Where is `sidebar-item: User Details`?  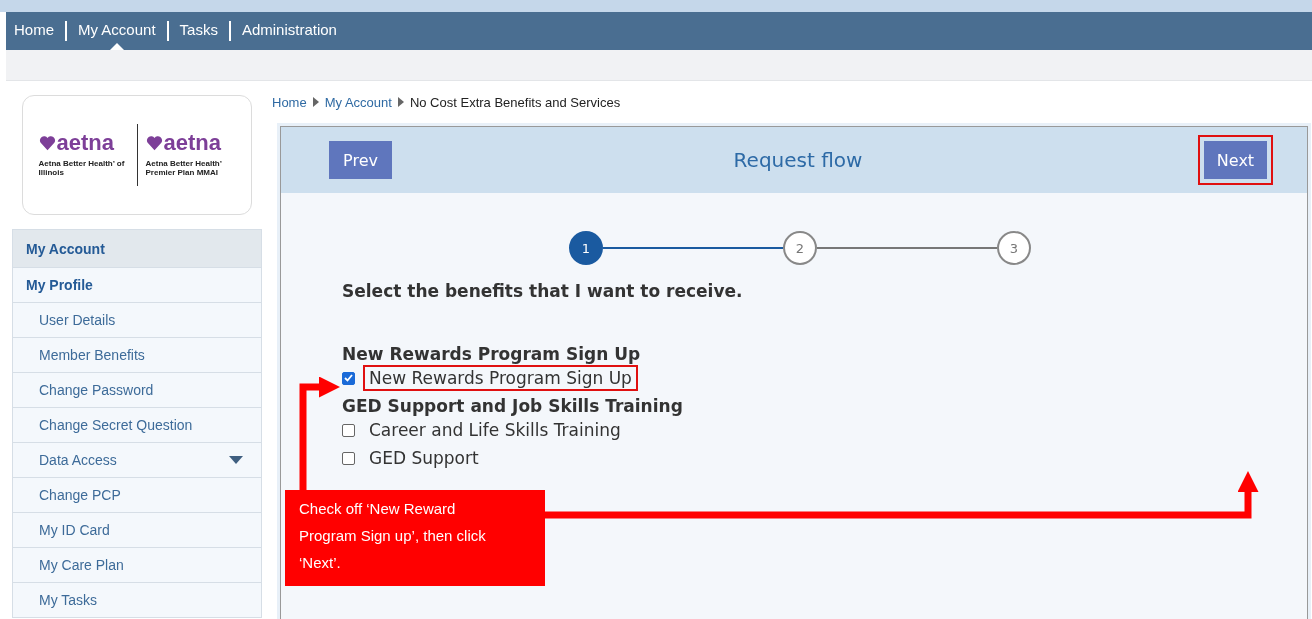 sidebar-item: User Details is located at coordinates (137, 320).